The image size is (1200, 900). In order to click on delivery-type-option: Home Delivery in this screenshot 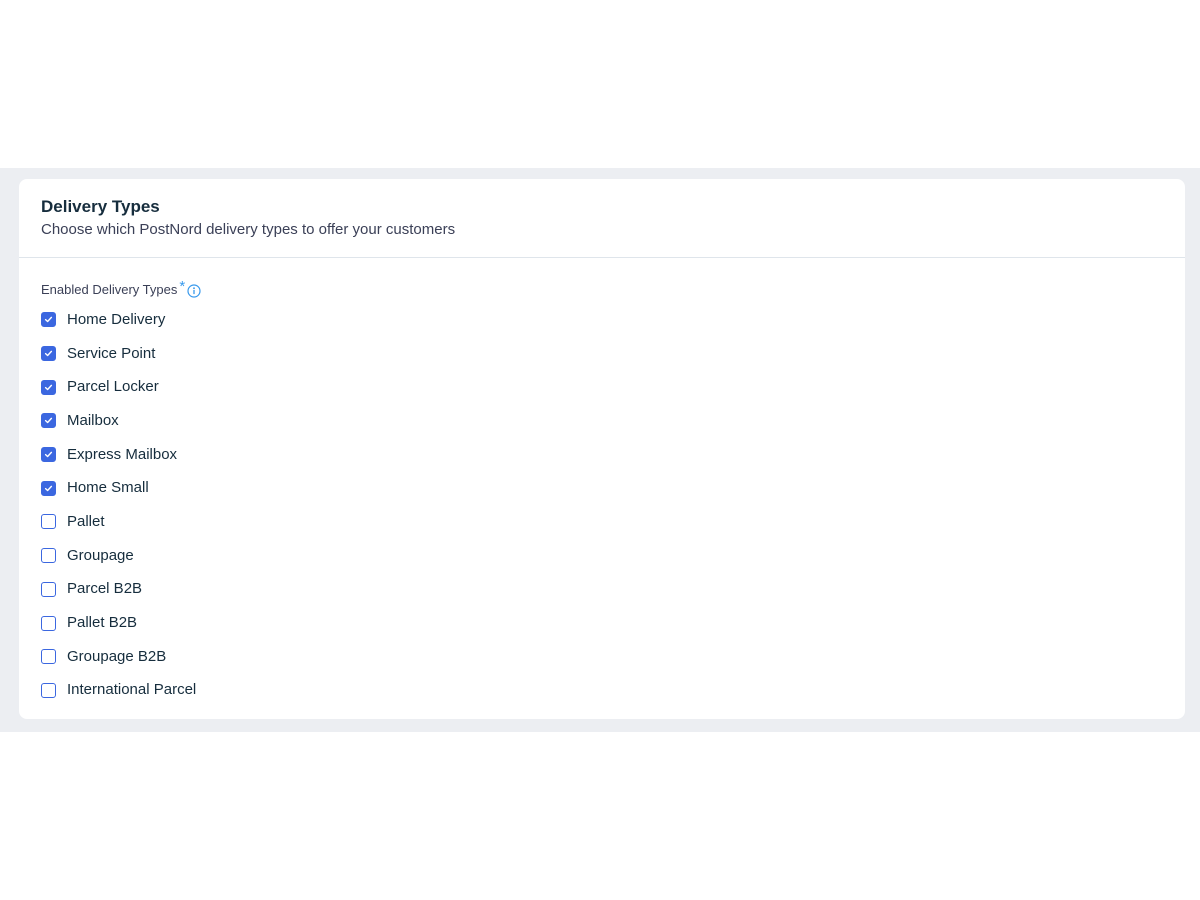, I will do `click(602, 320)`.